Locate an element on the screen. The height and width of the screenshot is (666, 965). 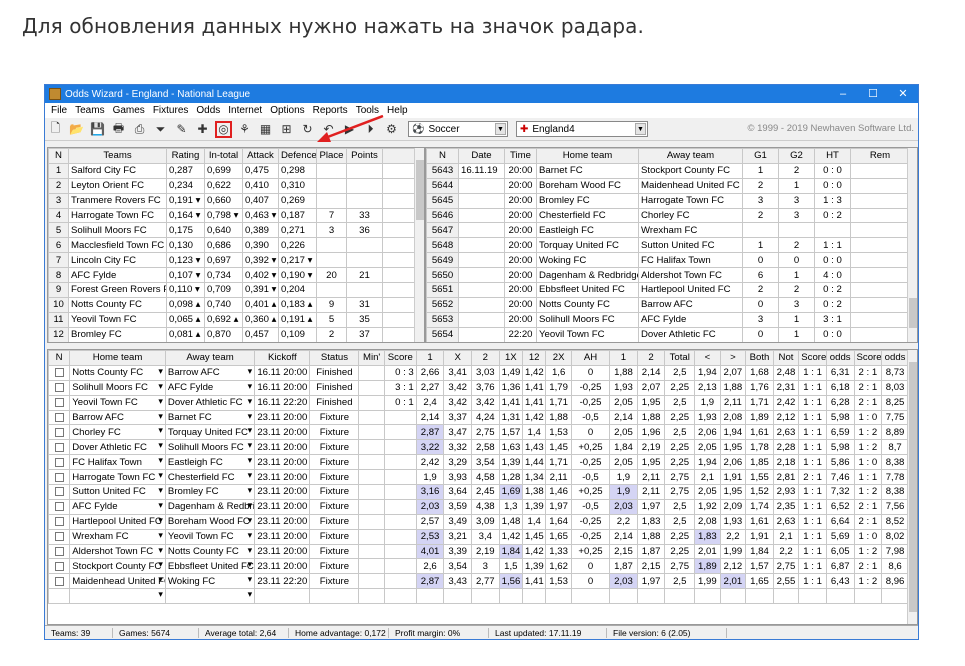
teams-col-header: Teams is located at coordinates (117, 156).